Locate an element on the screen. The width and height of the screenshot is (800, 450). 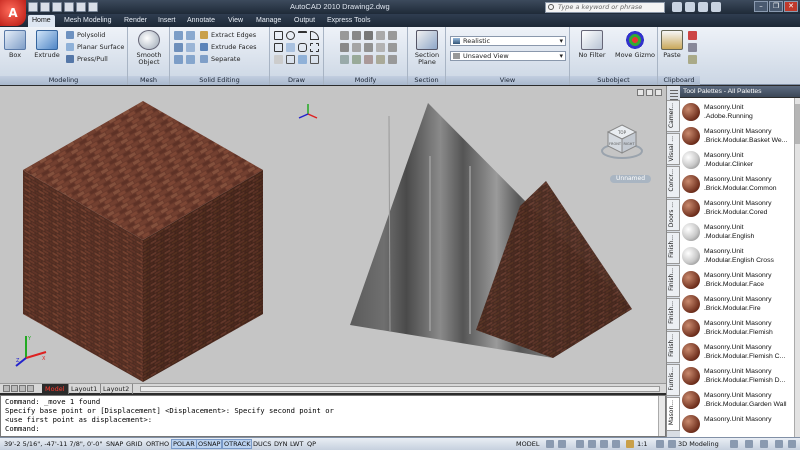
box-button: Box is located at coordinates (15, 44).